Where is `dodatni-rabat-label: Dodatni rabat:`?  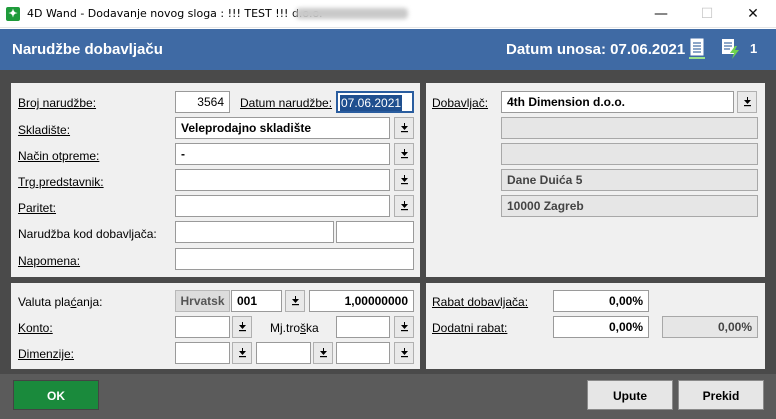
dodatni-rabat-label: Dodatni rabat: is located at coordinates (470, 328).